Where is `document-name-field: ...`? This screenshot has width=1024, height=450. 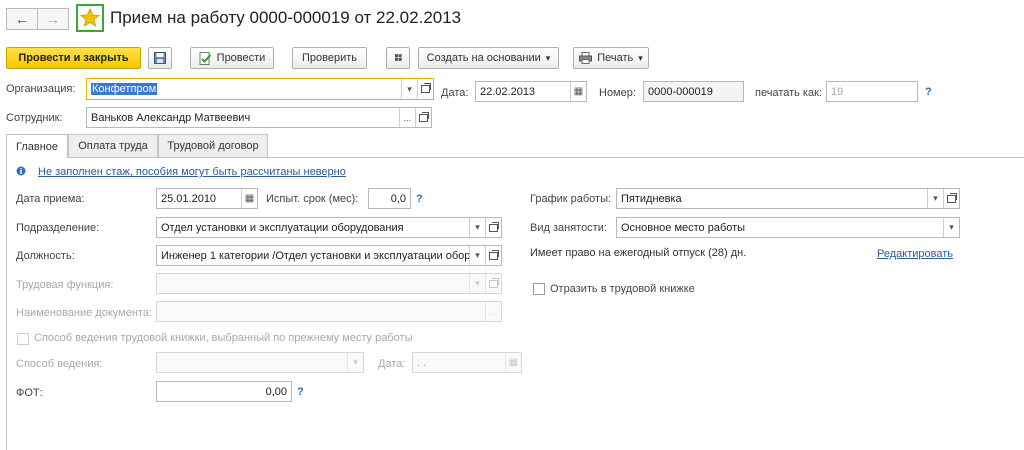
document-name-field: ... is located at coordinates (329, 311).